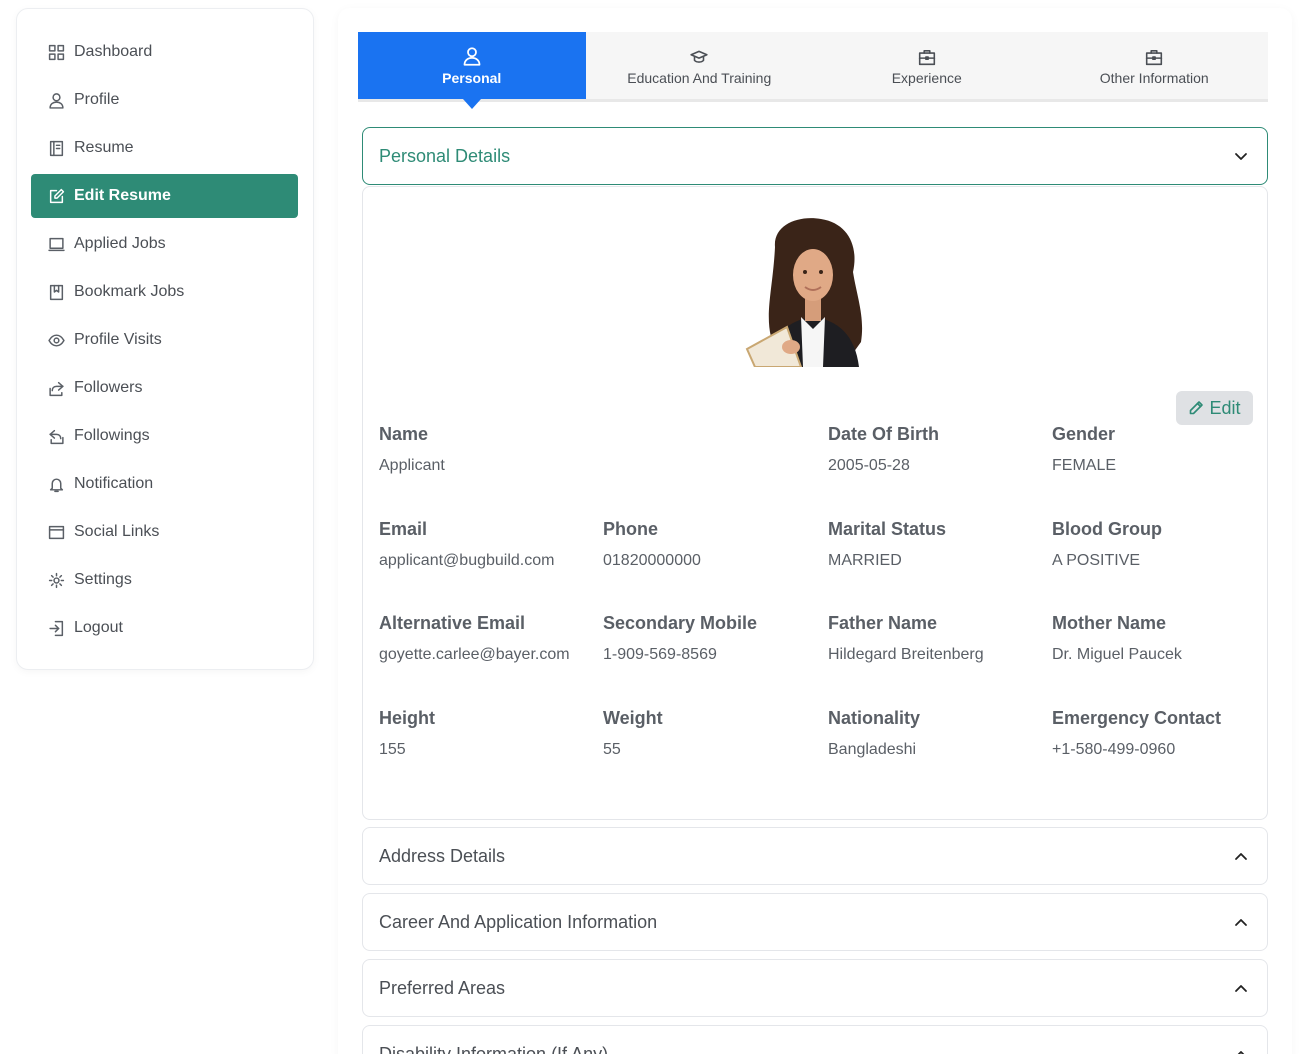 The width and height of the screenshot is (1299, 1054). What do you see at coordinates (404, 434) in the screenshot?
I see `field-label: Name` at bounding box center [404, 434].